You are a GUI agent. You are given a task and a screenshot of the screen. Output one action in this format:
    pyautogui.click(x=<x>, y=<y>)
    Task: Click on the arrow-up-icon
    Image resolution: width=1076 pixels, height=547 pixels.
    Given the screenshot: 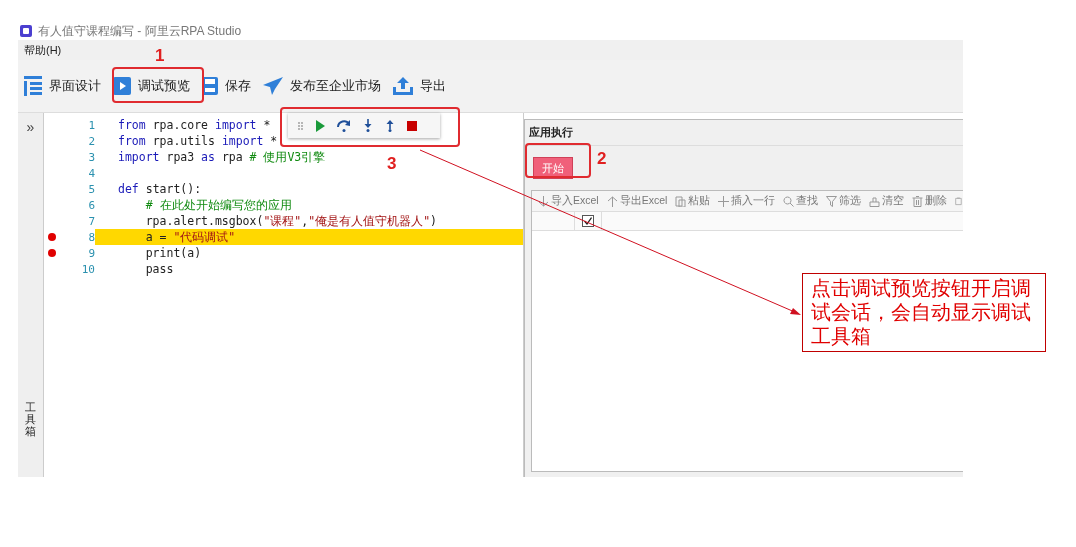 What is the action you would take?
    pyautogui.click(x=612, y=201)
    